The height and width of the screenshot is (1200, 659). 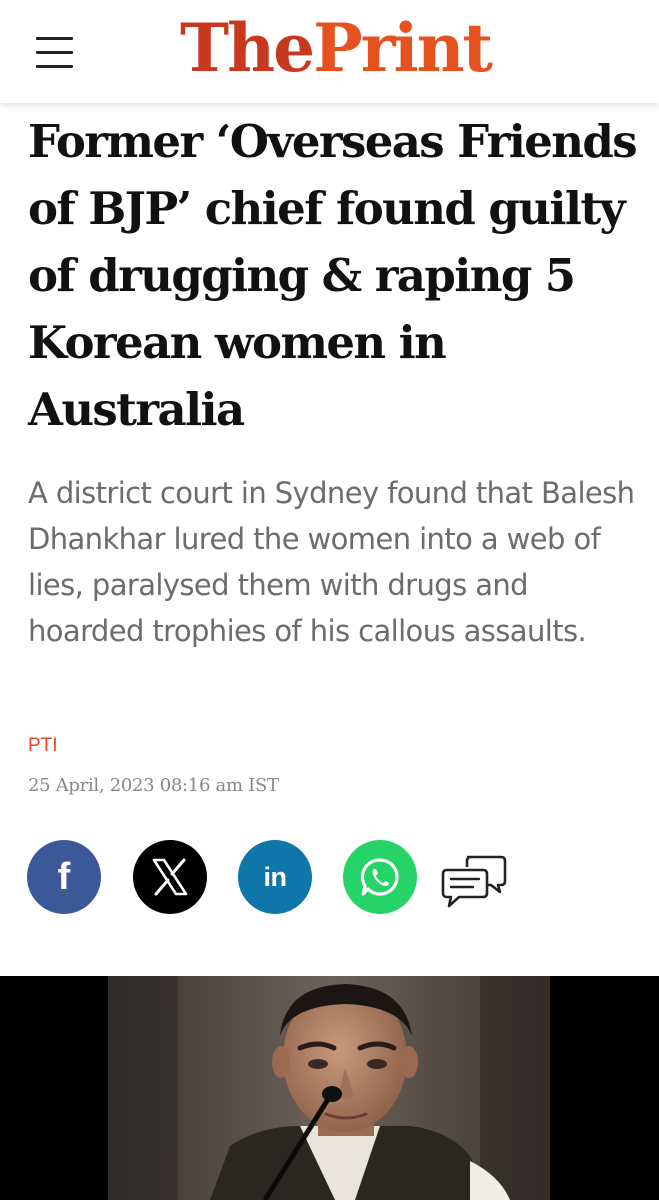 What do you see at coordinates (329, 878) in the screenshot?
I see `share-bar: f in` at bounding box center [329, 878].